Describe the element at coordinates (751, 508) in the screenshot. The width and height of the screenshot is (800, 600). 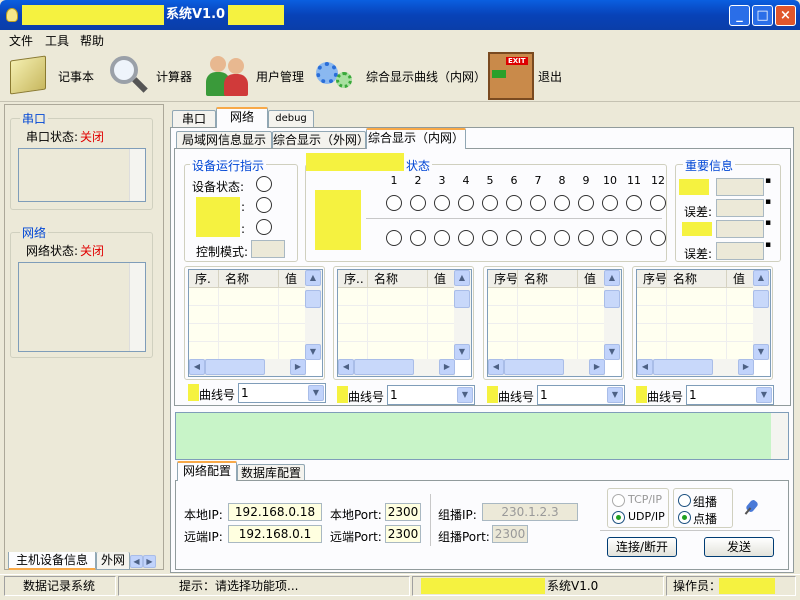
I see `pin-icon` at that location.